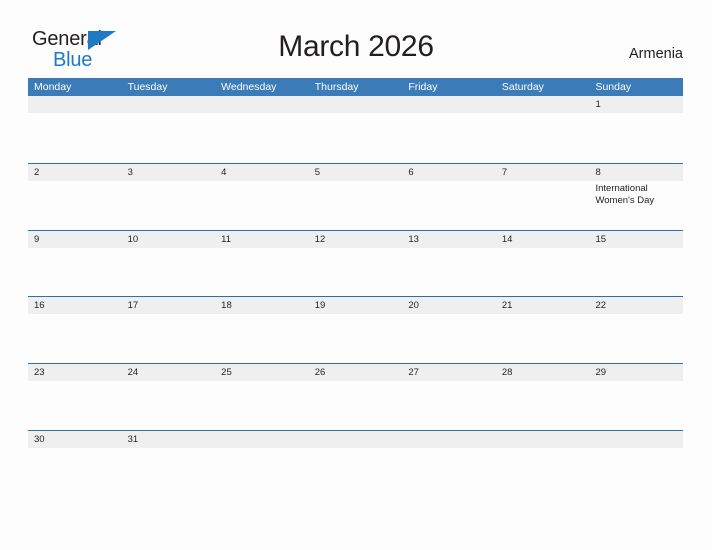 The height and width of the screenshot is (550, 712). What do you see at coordinates (320, 373) in the screenshot?
I see `day-number: 26` at bounding box center [320, 373].